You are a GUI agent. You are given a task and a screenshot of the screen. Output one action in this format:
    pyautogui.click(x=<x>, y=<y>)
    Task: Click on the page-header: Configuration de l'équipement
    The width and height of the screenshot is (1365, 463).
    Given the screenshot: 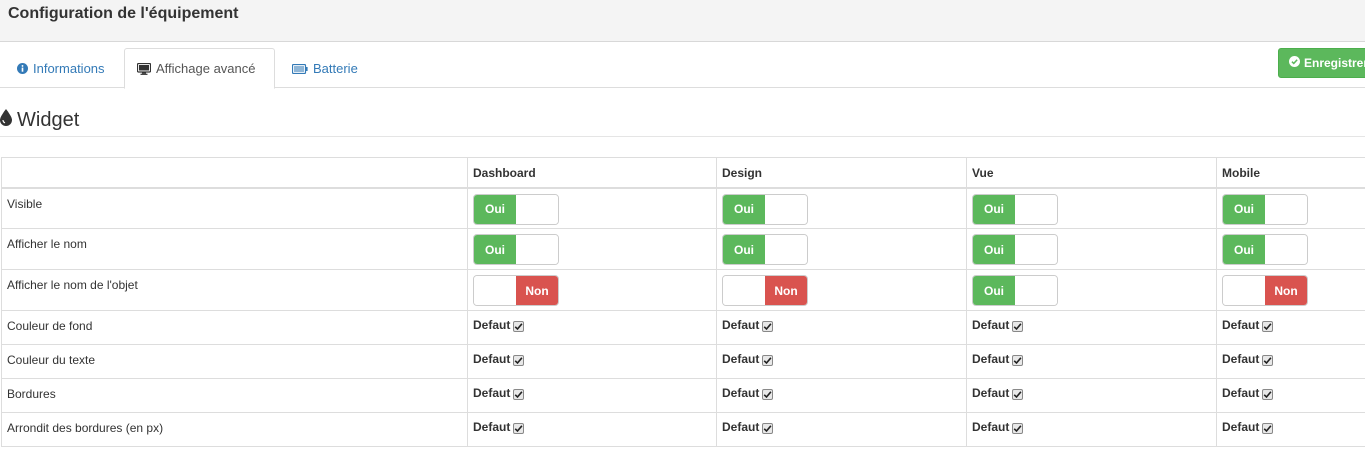 What is the action you would take?
    pyautogui.click(x=682, y=21)
    